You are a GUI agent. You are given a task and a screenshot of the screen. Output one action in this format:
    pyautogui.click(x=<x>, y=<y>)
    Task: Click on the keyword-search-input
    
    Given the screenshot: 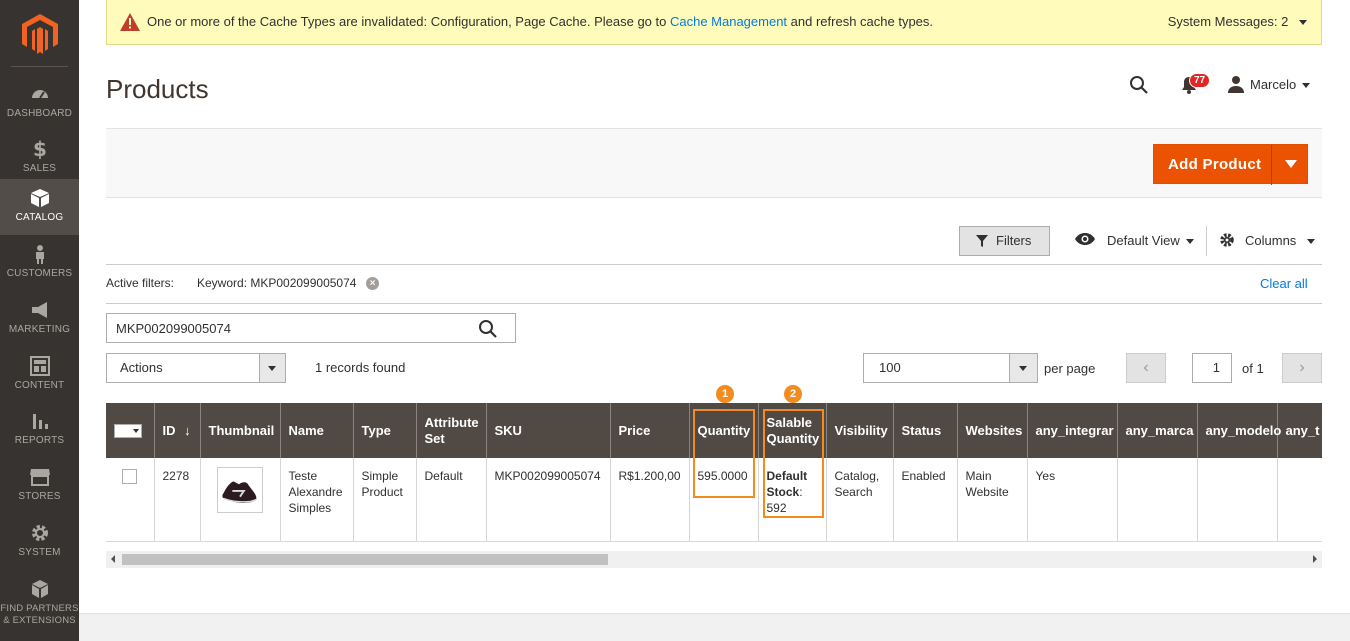 What is the action you would take?
    pyautogui.click(x=287, y=328)
    